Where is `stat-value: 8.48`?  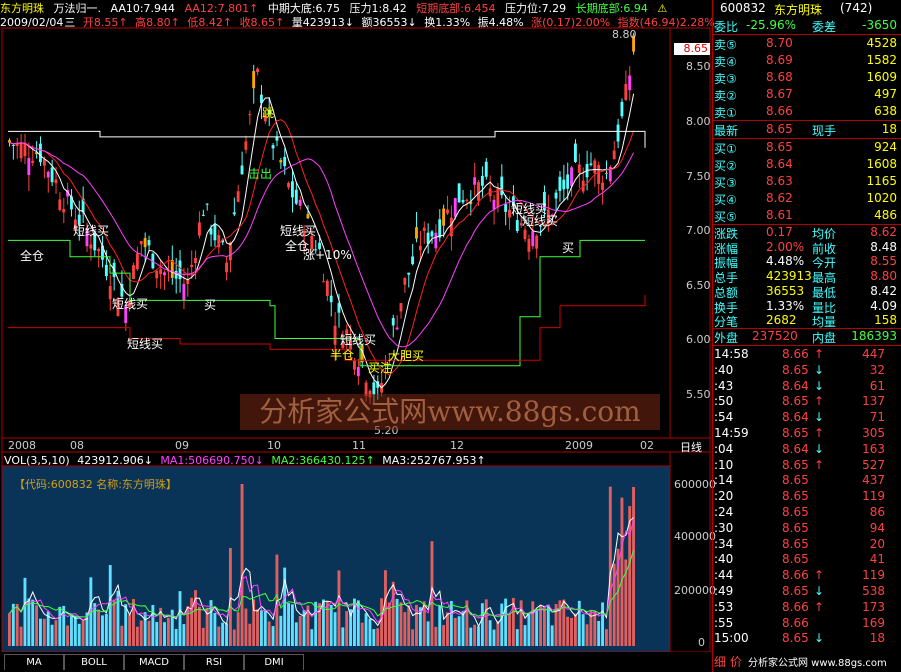 stat-value: 8.48 is located at coordinates (883, 246).